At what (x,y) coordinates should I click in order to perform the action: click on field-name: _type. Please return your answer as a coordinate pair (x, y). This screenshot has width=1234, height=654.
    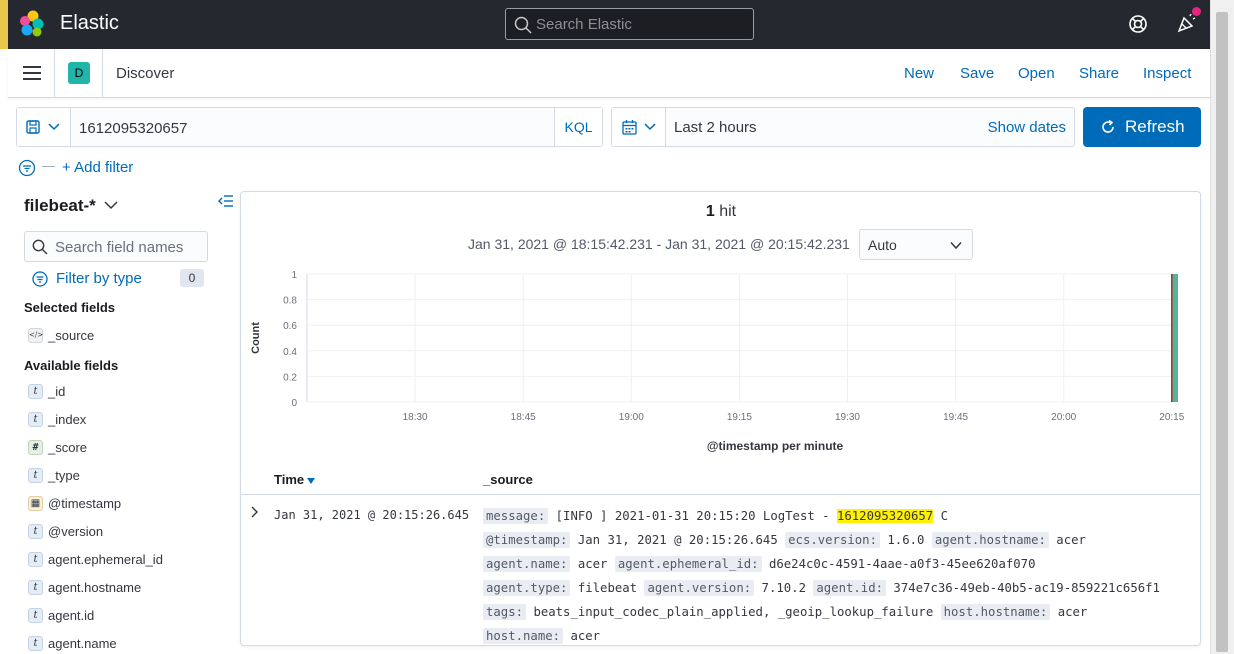
    Looking at the image, I should click on (64, 475).